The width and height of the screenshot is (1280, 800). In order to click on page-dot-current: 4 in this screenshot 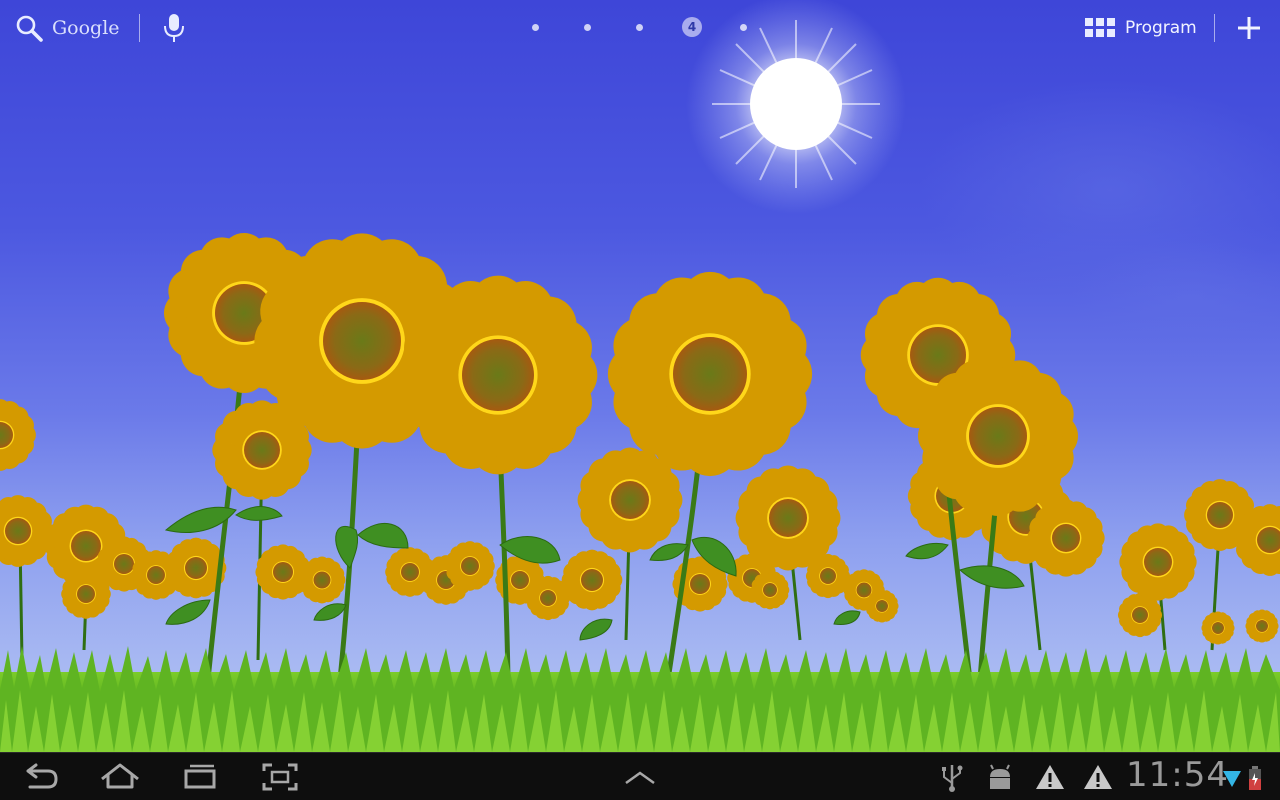, I will do `click(692, 27)`.